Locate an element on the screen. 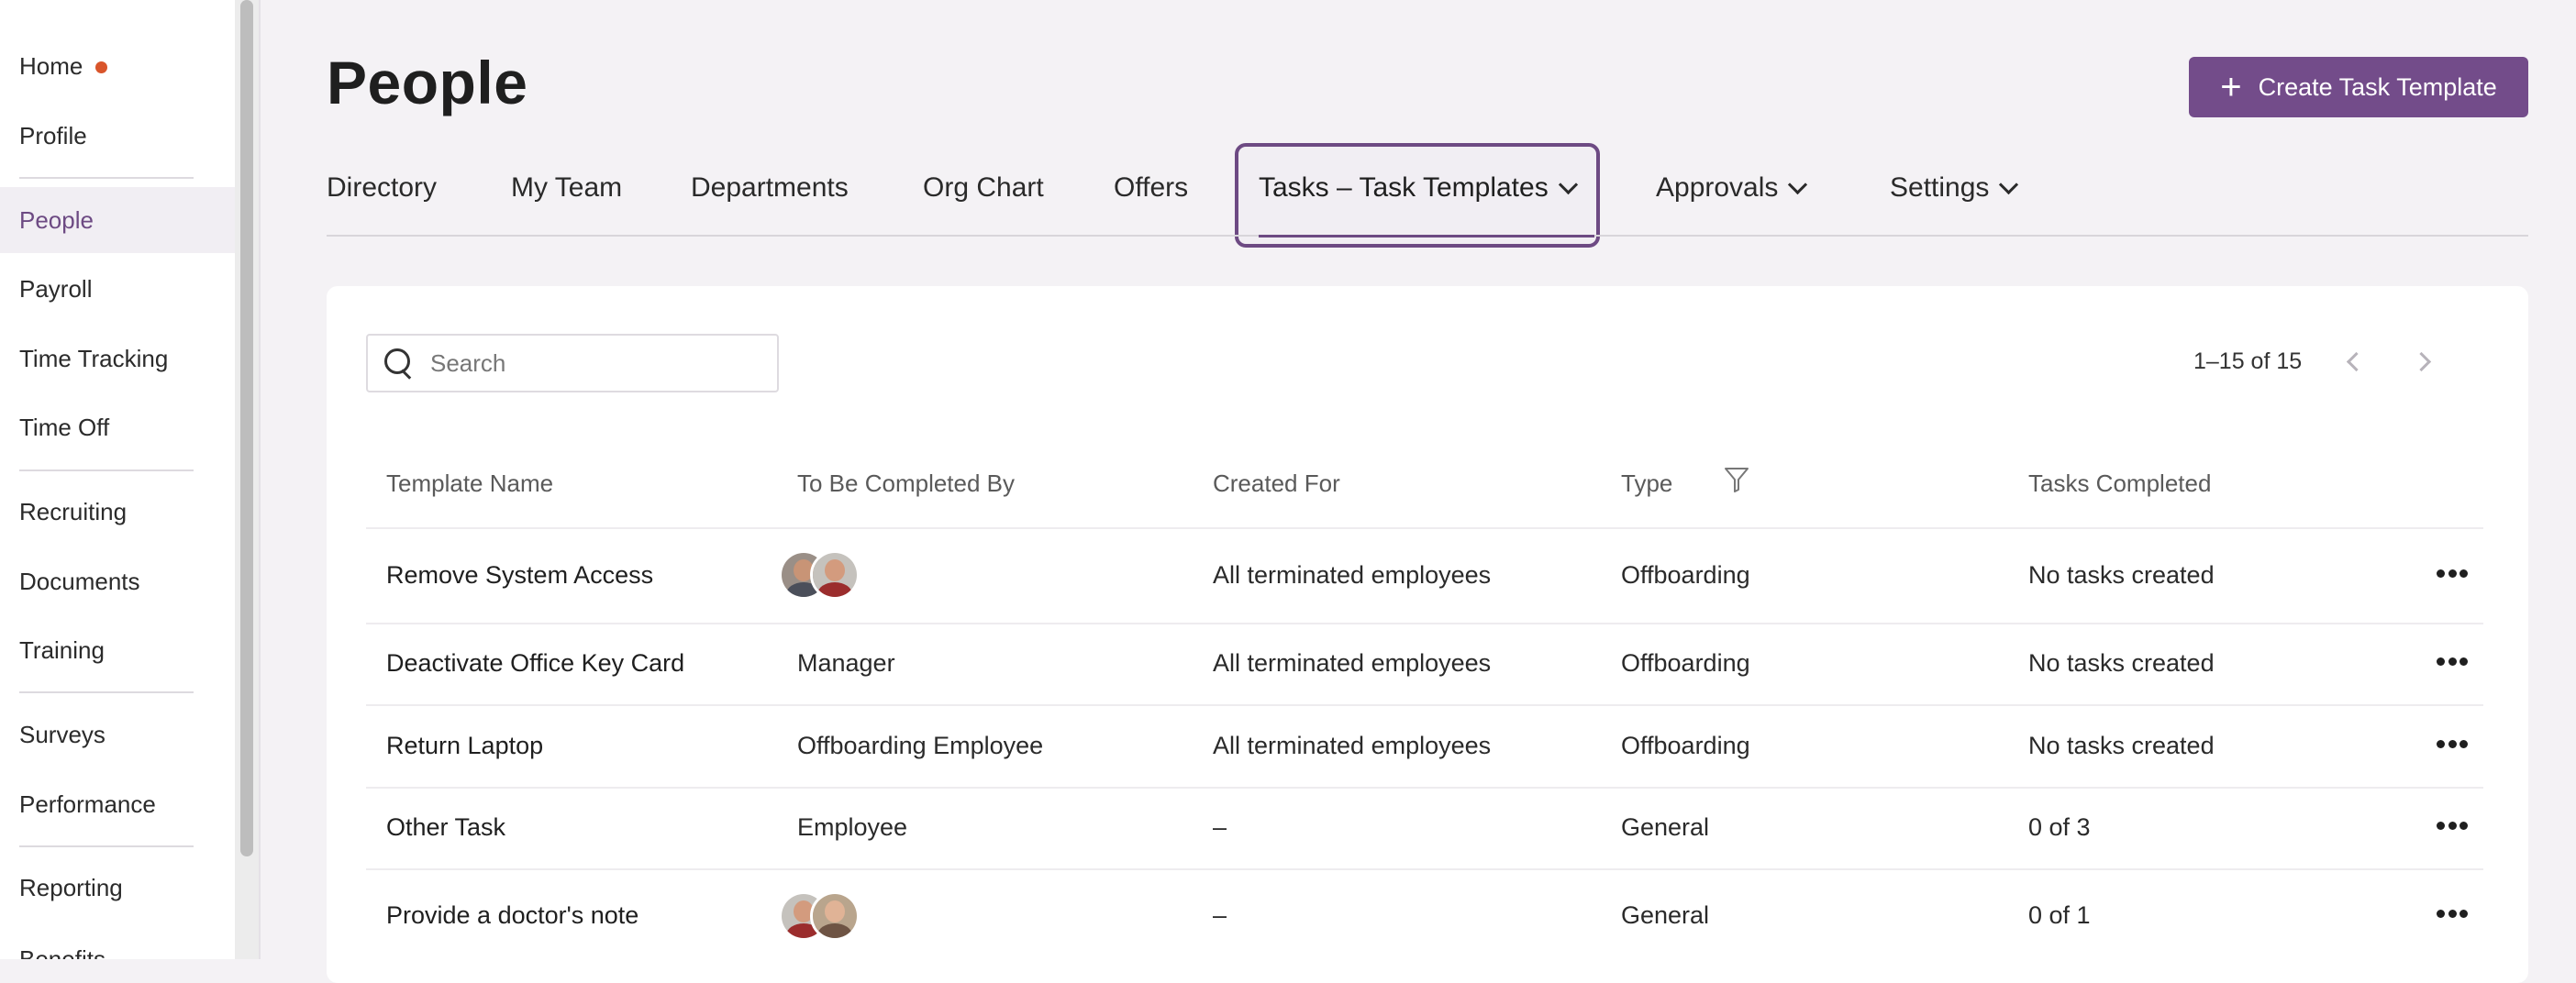 This screenshot has width=2576, height=983. sidebar-item-label: Profile is located at coordinates (53, 135).